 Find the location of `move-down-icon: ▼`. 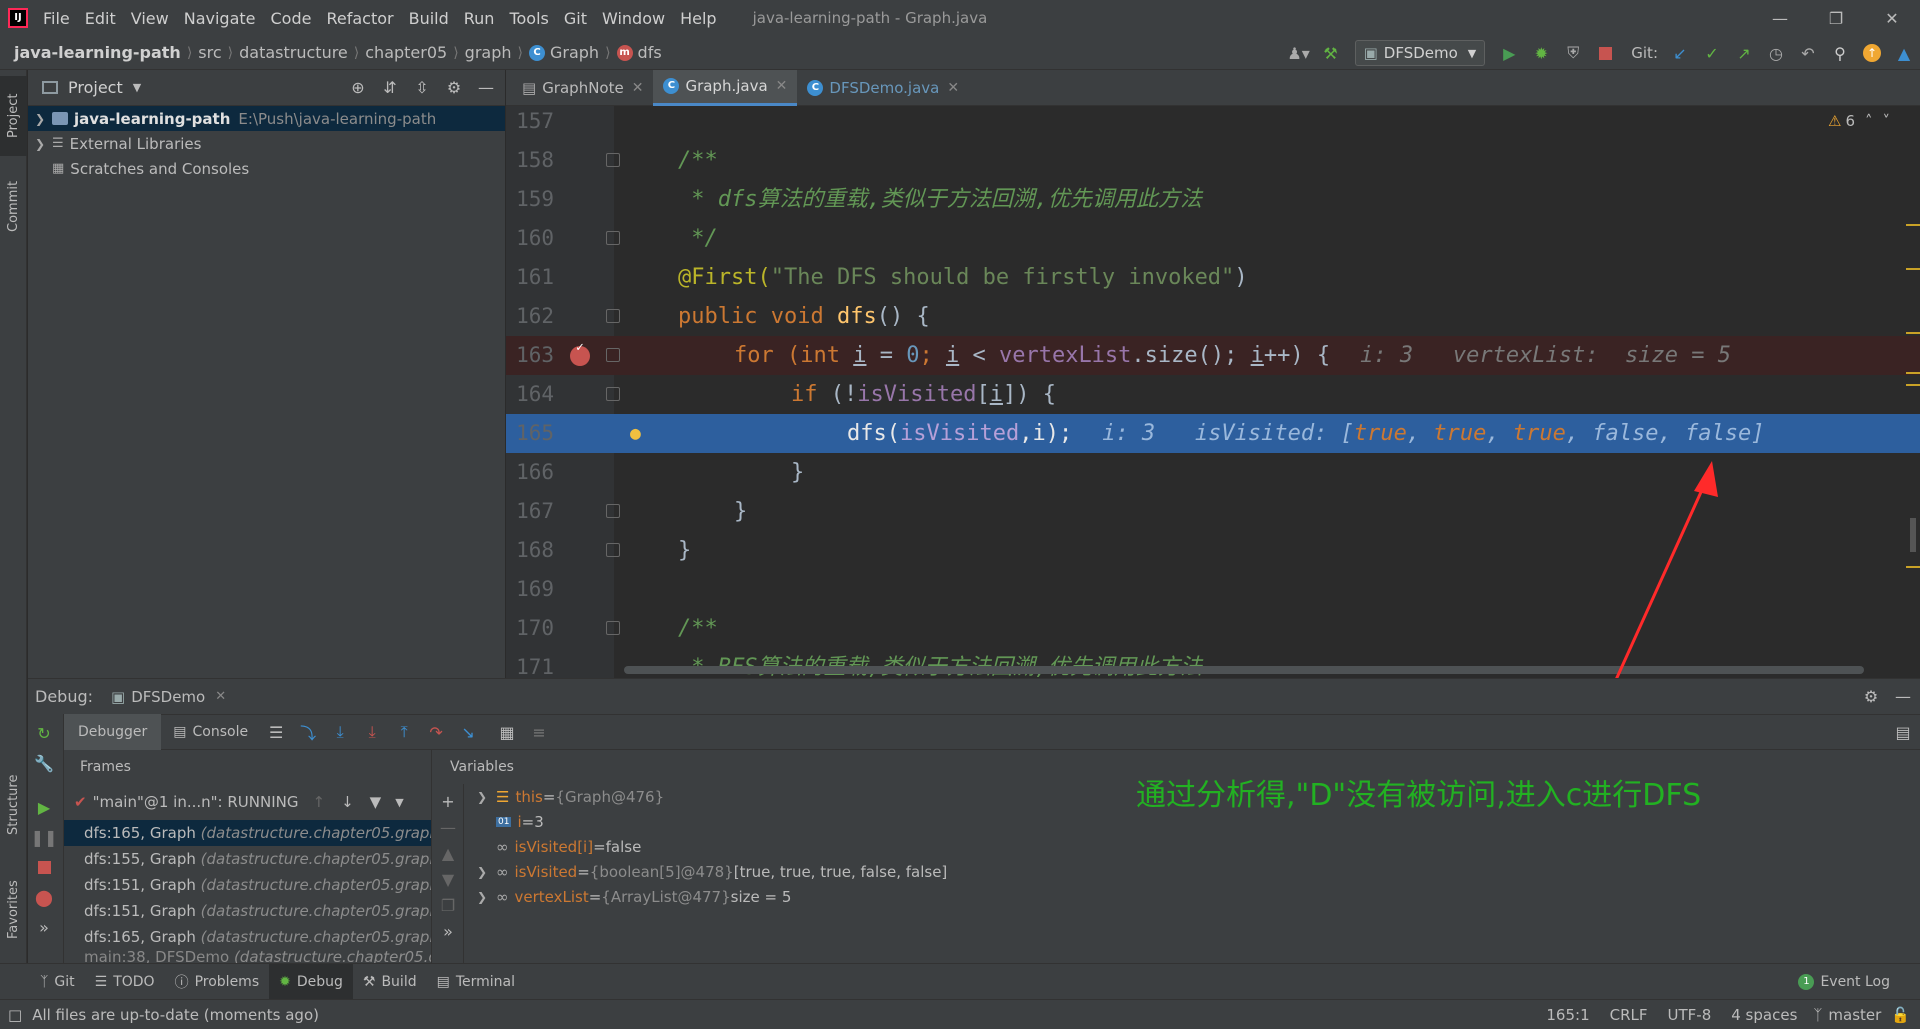

move-down-icon: ▼ is located at coordinates (448, 879).